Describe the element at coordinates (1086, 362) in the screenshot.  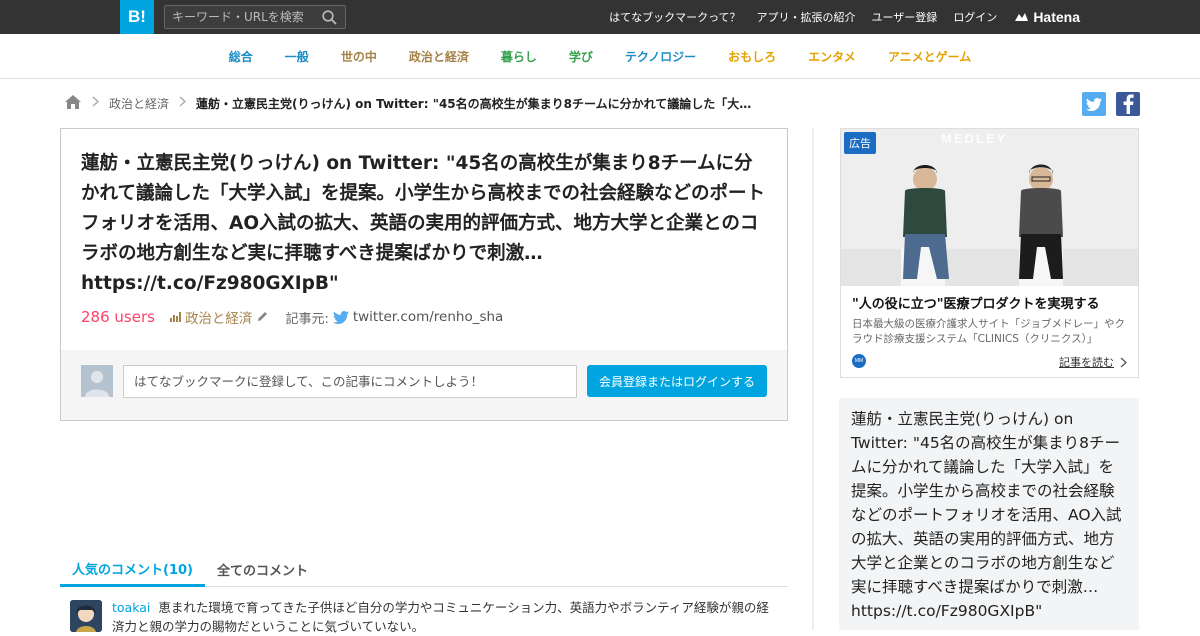
I see `ad-read-more-label: 記事を読む` at that location.